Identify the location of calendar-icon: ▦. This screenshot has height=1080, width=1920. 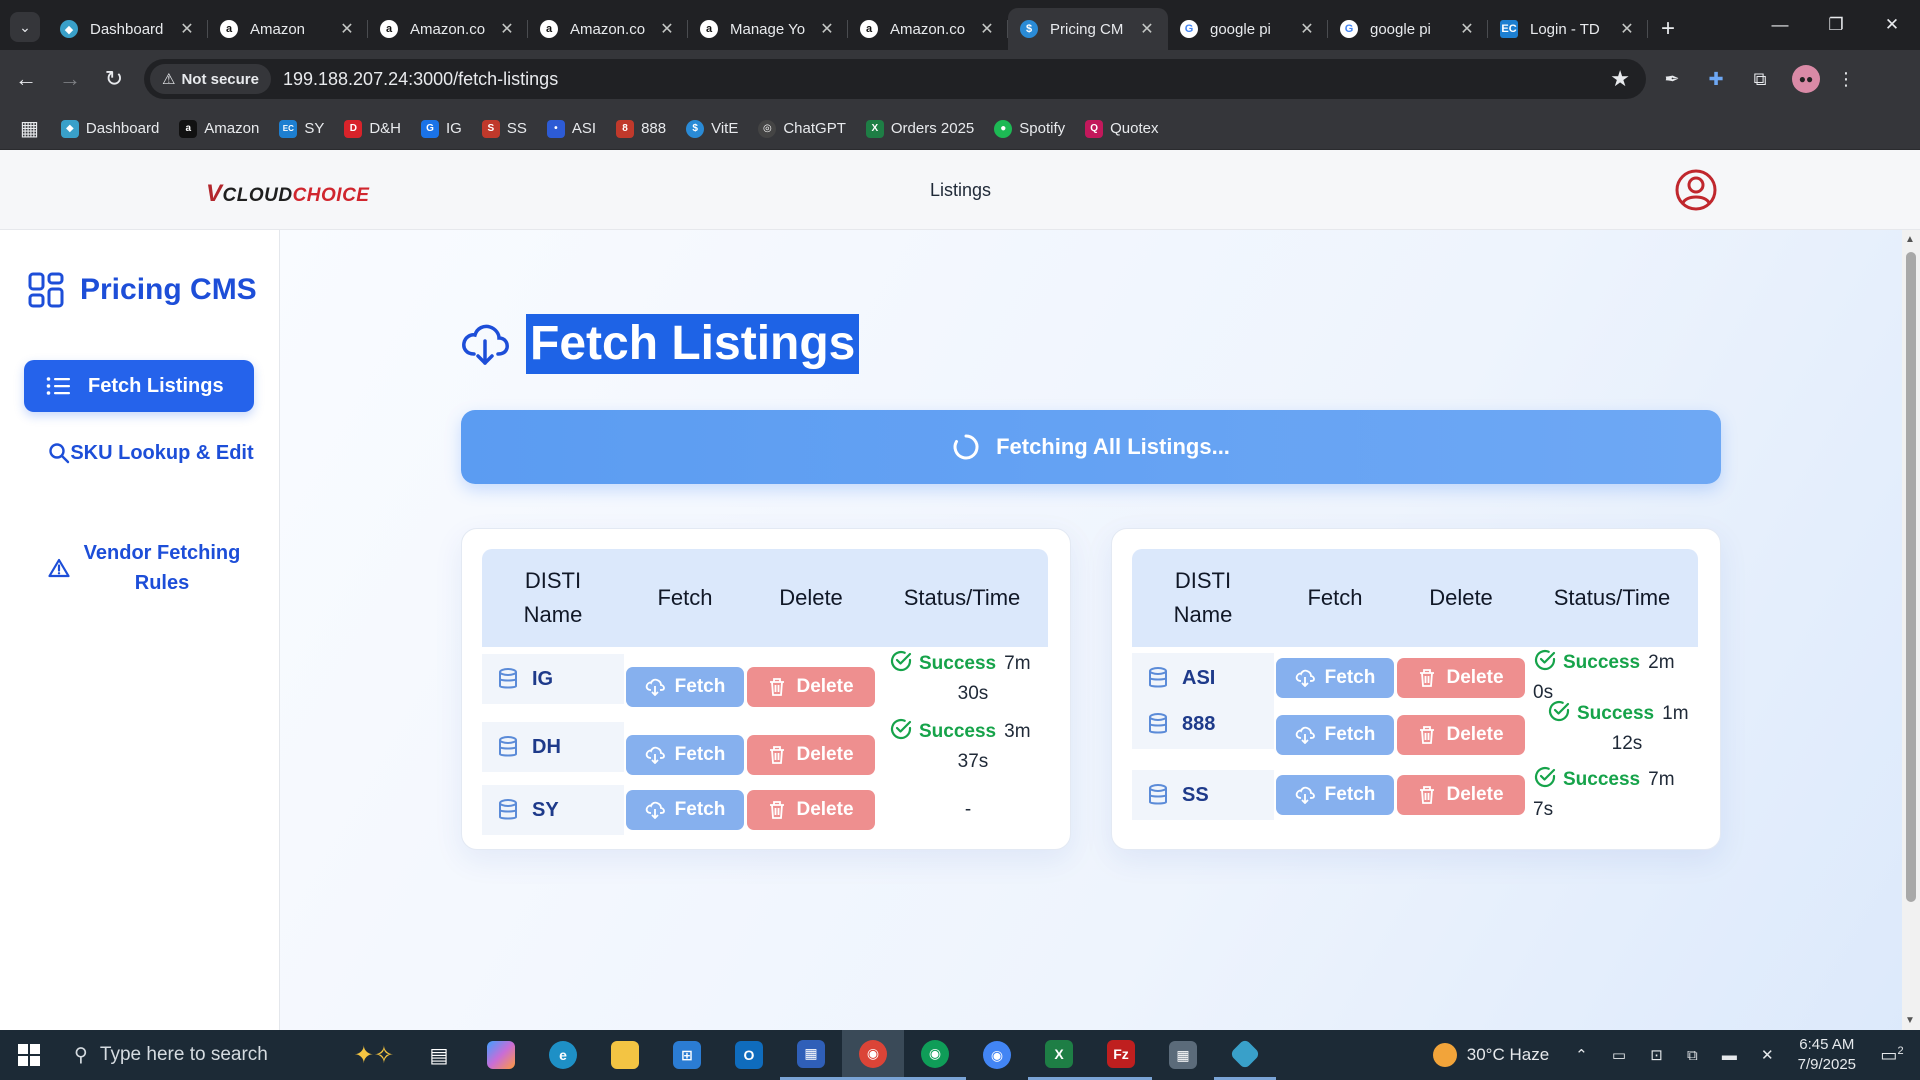
(811, 1053).